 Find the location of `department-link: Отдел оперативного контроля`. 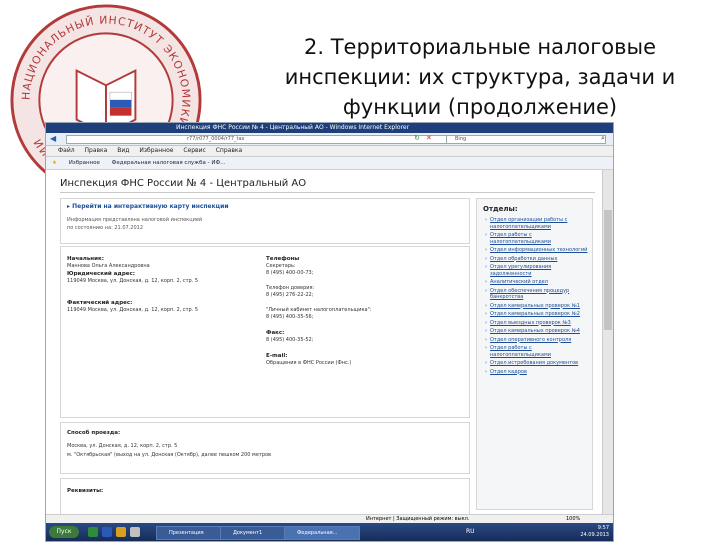

department-link: Отдел оперативного контроля is located at coordinates (536, 340).